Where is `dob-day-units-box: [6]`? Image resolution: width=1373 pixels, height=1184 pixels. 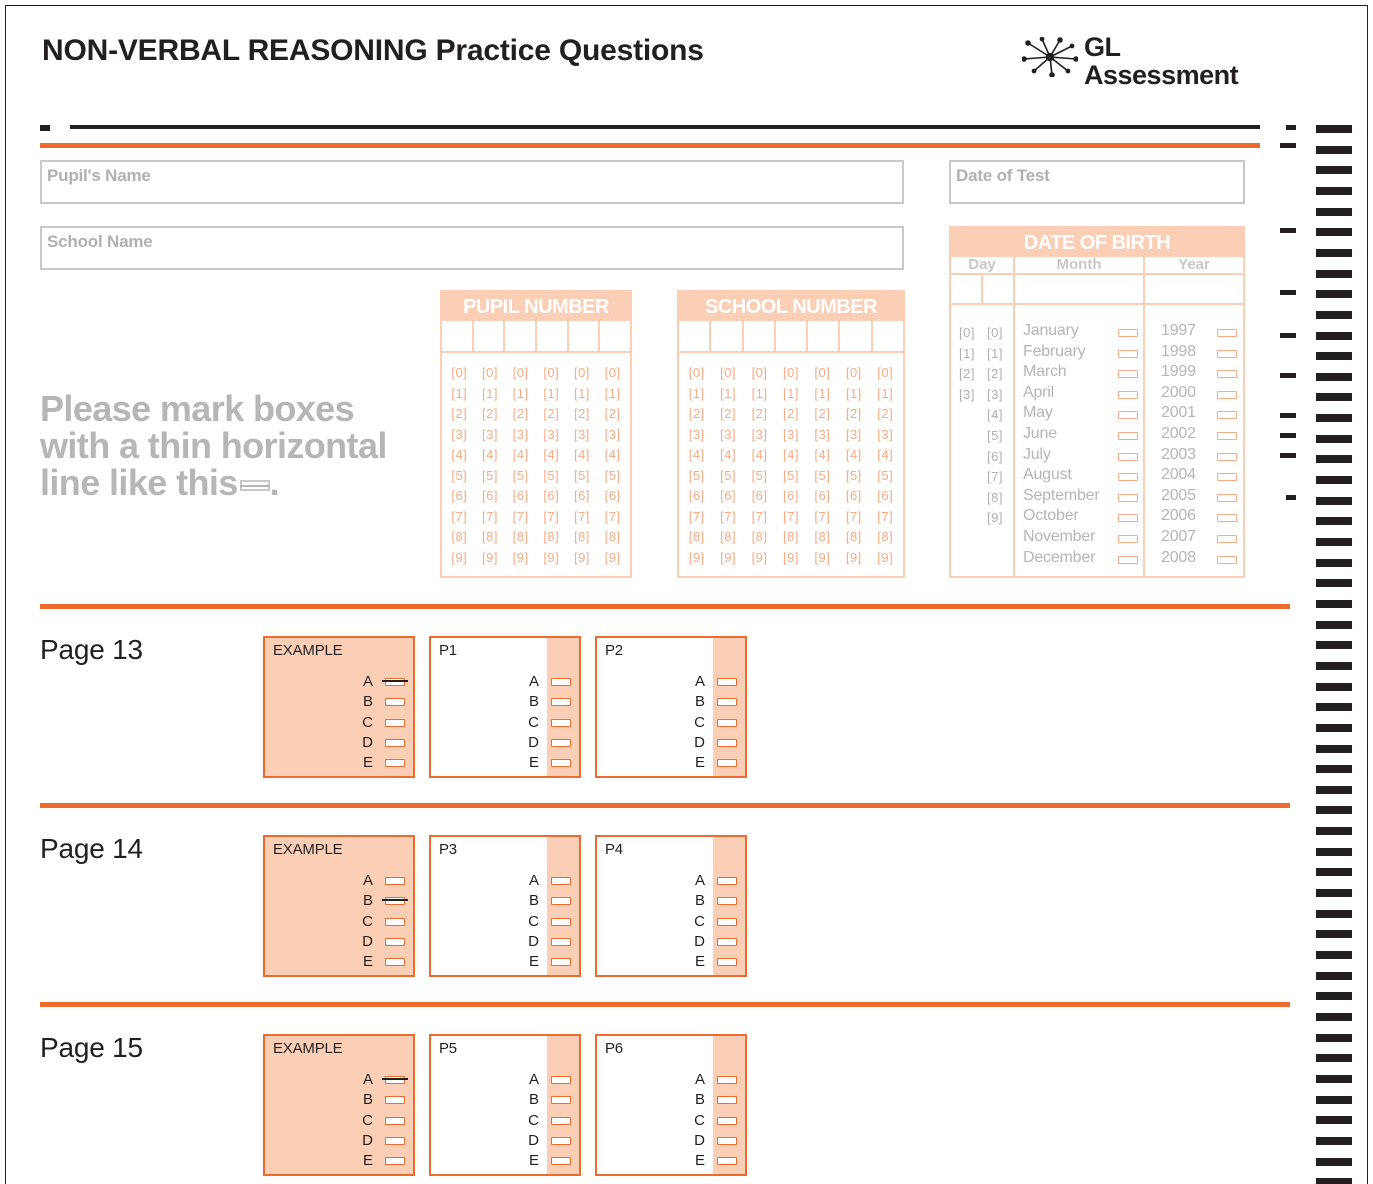
dob-day-units-box: [6] is located at coordinates (995, 456).